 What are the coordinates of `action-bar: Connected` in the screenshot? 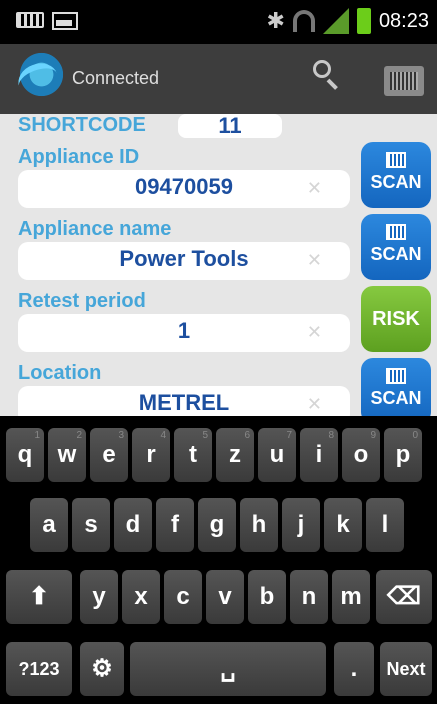 It's located at (218, 79).